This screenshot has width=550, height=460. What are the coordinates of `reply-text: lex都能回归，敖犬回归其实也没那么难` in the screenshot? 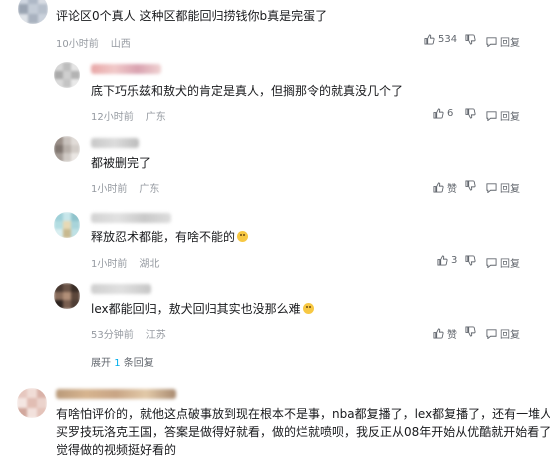 It's located at (202, 309).